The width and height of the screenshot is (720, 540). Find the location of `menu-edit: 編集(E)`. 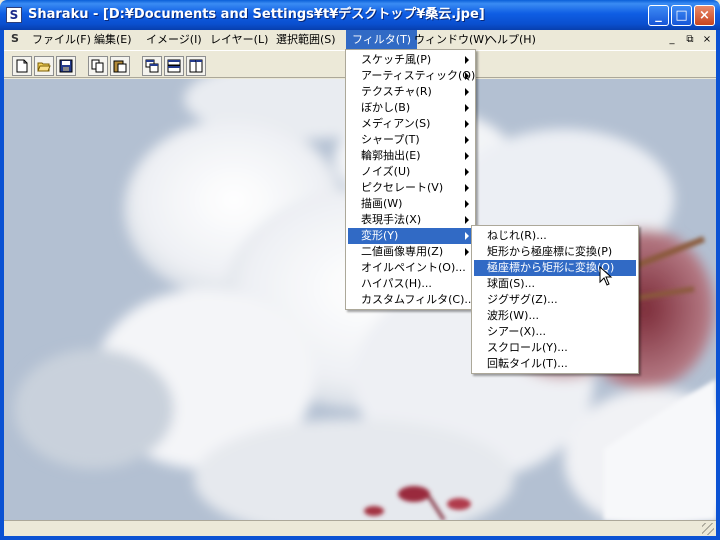

menu-edit: 編集(E) is located at coordinates (113, 39).